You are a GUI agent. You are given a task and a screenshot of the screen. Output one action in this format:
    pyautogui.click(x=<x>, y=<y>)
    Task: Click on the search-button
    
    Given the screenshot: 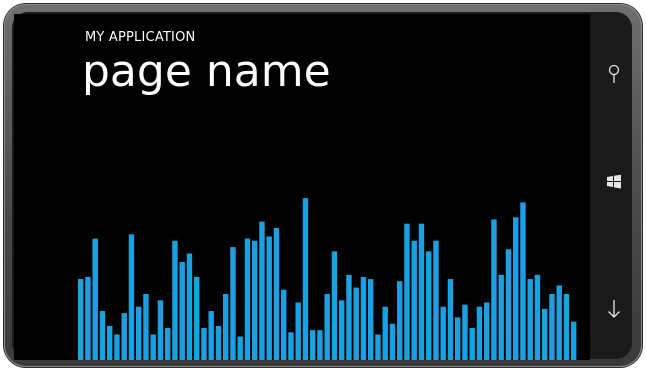 What is the action you would take?
    pyautogui.click(x=614, y=74)
    